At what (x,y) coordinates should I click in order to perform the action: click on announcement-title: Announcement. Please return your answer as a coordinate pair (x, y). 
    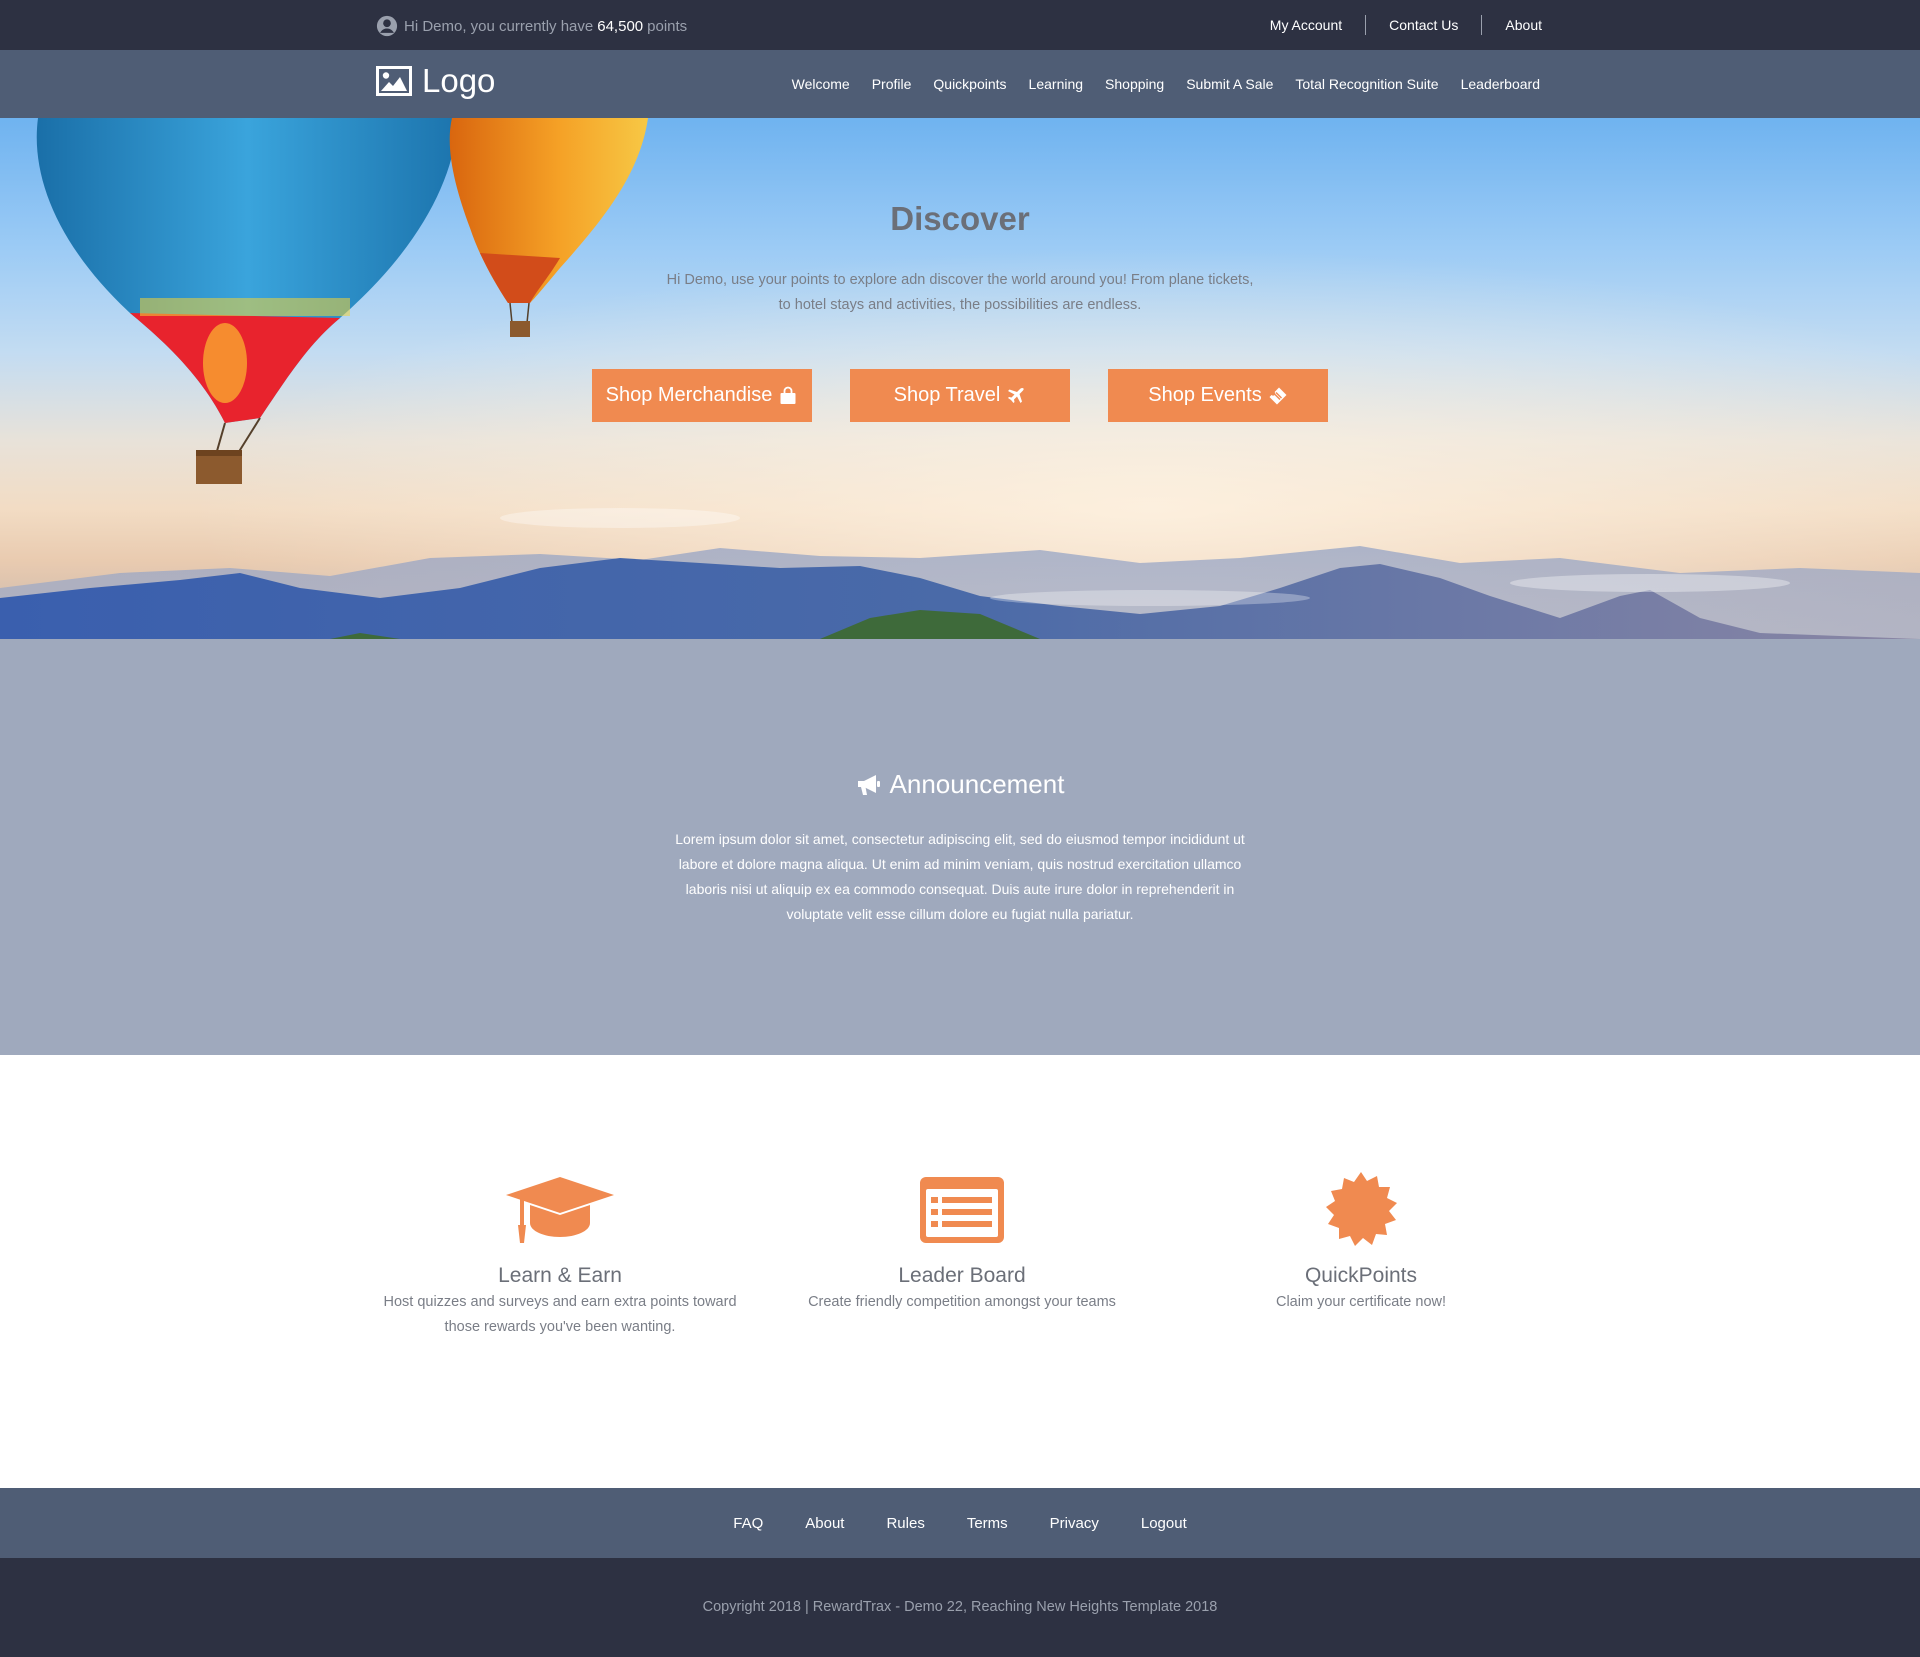
    Looking at the image, I should click on (977, 784).